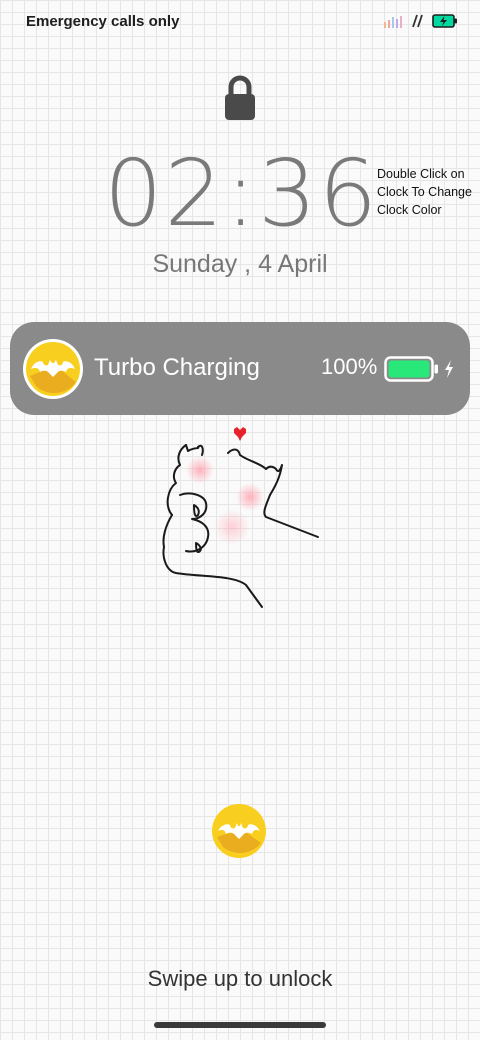  I want to click on signal-bars-icon, so click(393, 22).